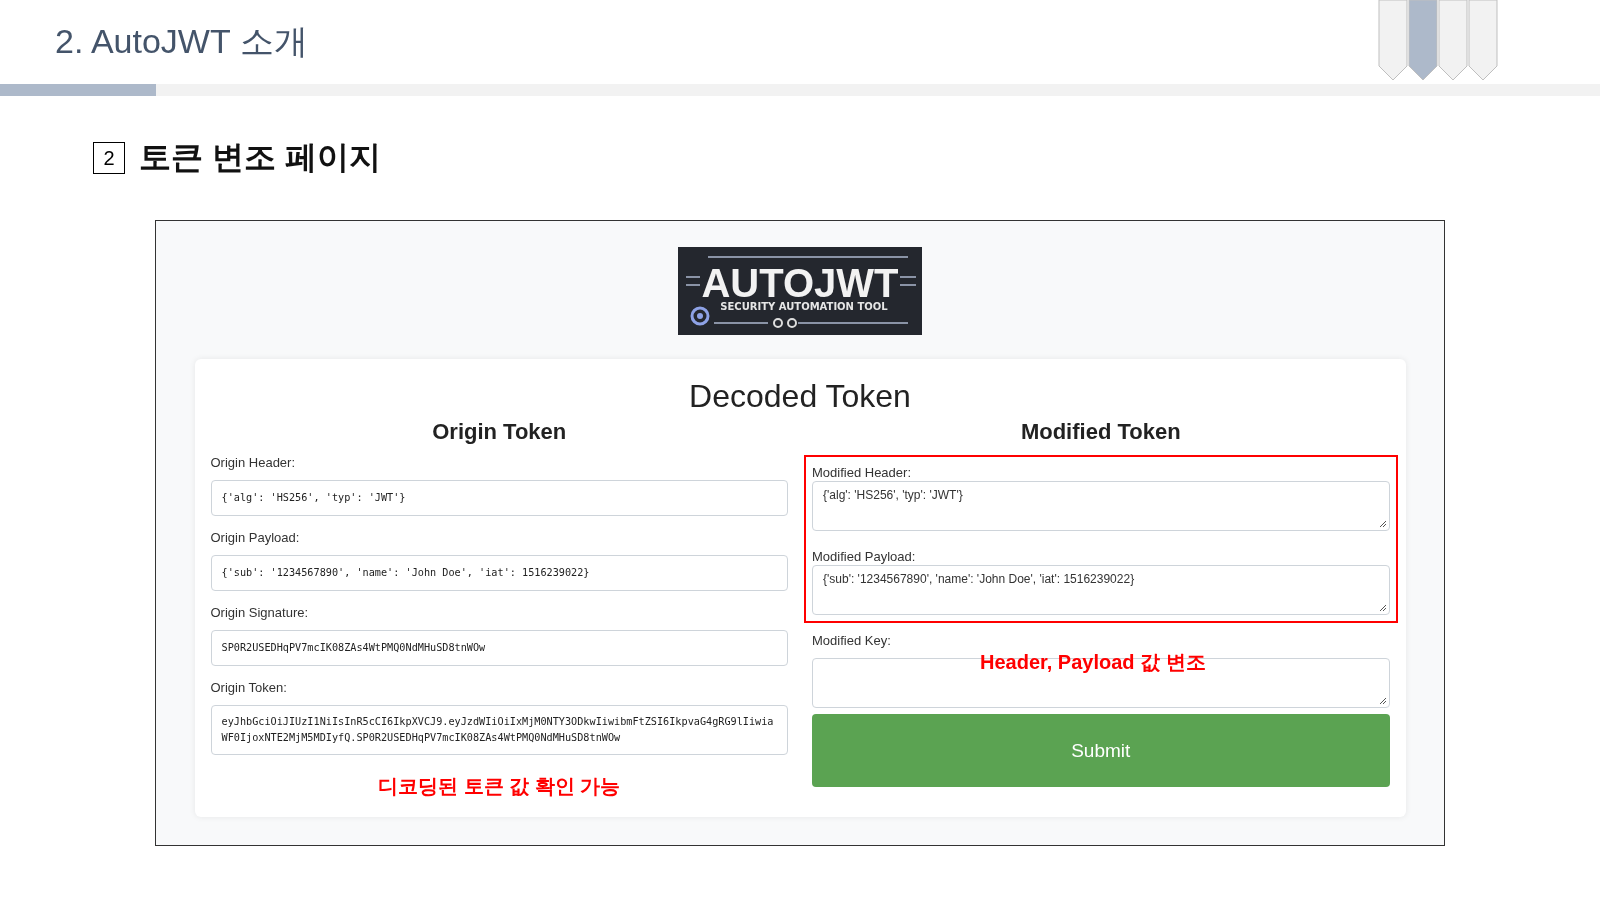 The height and width of the screenshot is (900, 1600). Describe the element at coordinates (800, 396) in the screenshot. I see `page-heading: Decoded Token` at that location.